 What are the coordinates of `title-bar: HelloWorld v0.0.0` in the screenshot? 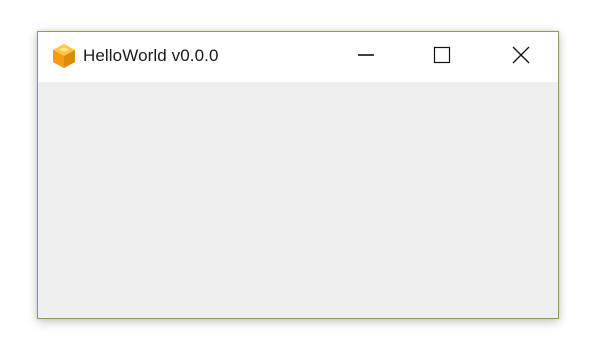 It's located at (298, 57).